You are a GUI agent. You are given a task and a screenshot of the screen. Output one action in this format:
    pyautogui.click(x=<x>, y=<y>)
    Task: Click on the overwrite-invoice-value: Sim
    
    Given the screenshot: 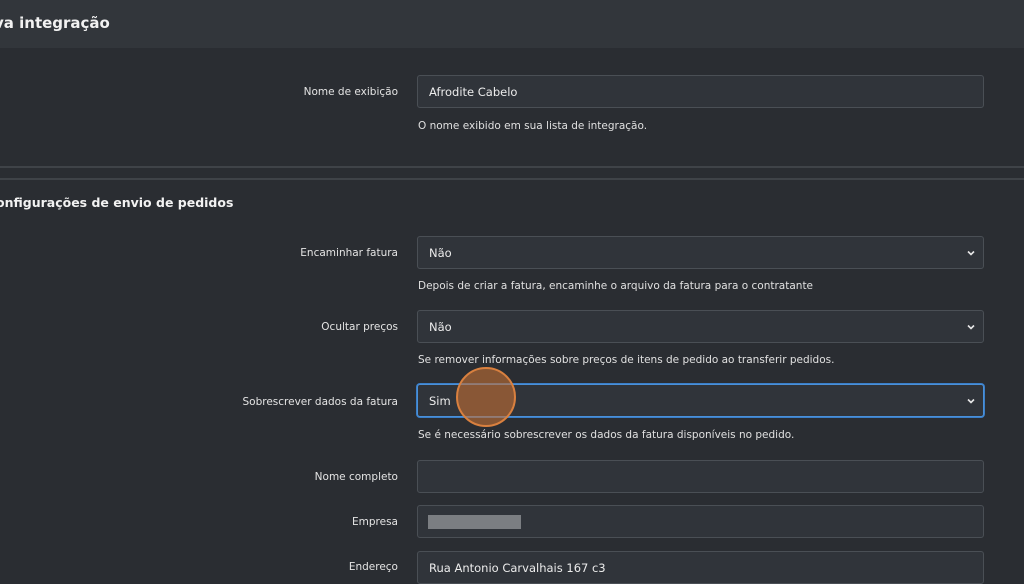 What is the action you would take?
    pyautogui.click(x=440, y=401)
    